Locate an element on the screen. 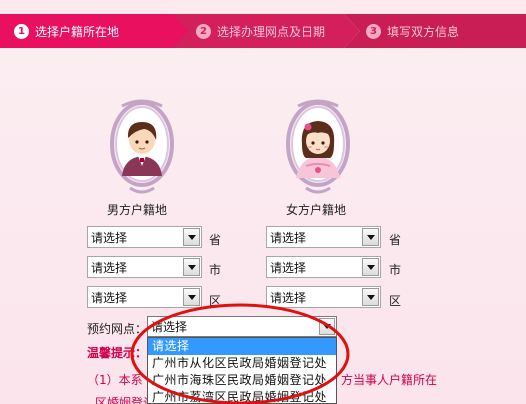 The image size is (526, 404). tips-title: 温馨提示： is located at coordinates (117, 353).